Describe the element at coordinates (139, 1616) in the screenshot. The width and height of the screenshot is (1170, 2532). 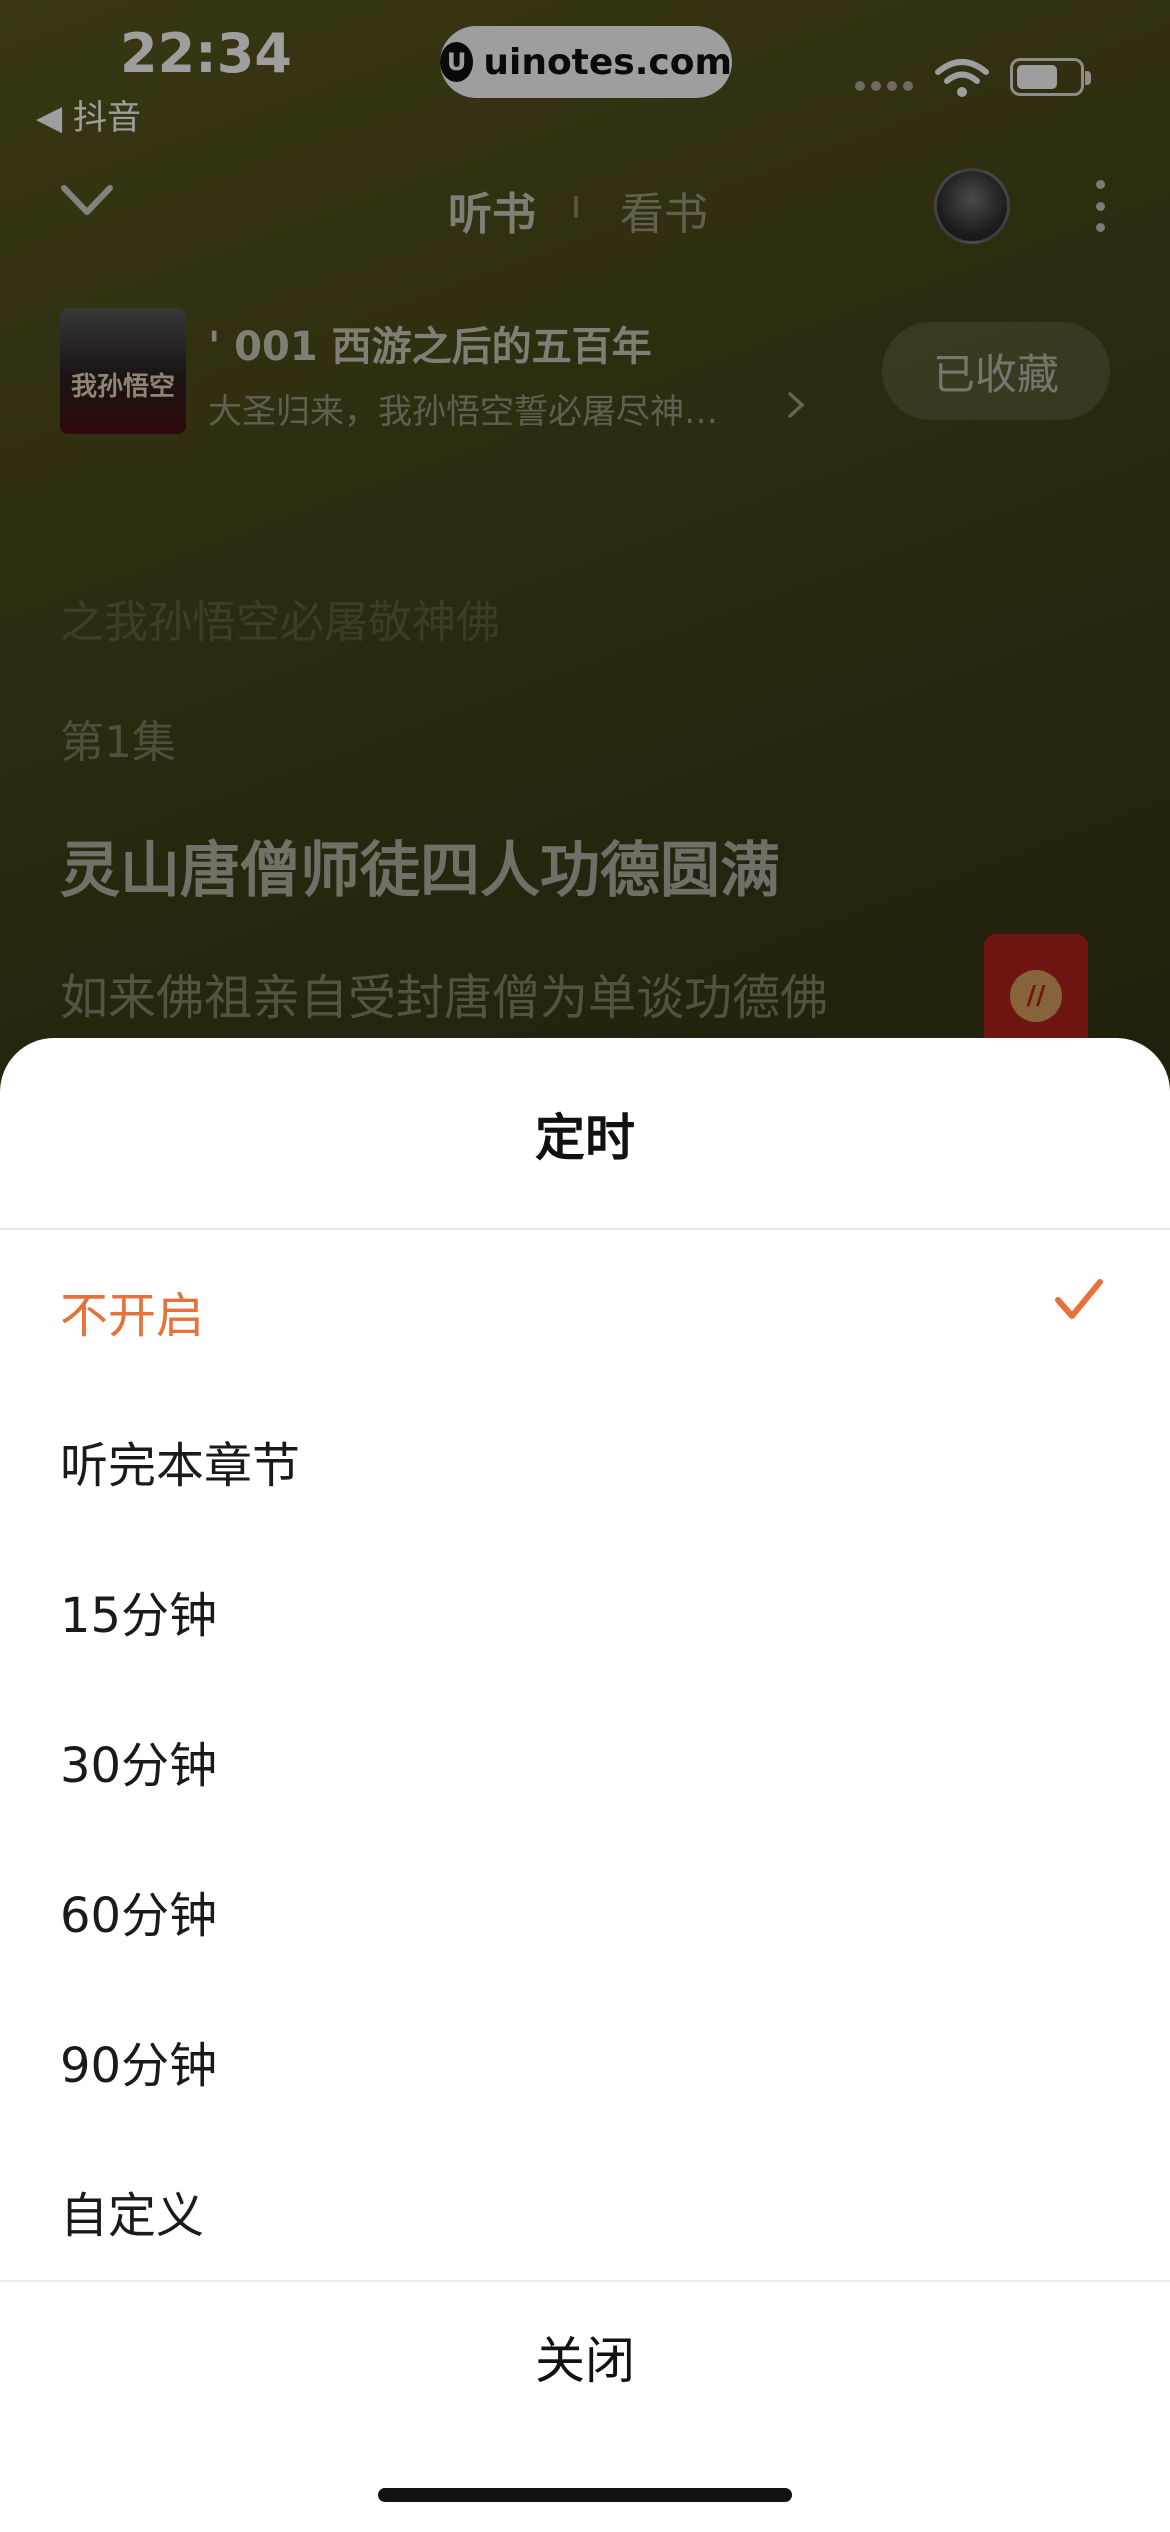
I see `option-label: 15分钟` at that location.